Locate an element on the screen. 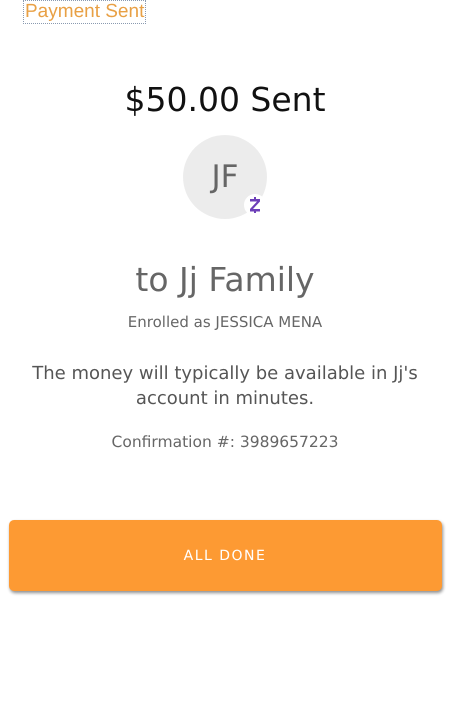 This screenshot has height=702, width=450. page-title: Payment Sent is located at coordinates (84, 12).